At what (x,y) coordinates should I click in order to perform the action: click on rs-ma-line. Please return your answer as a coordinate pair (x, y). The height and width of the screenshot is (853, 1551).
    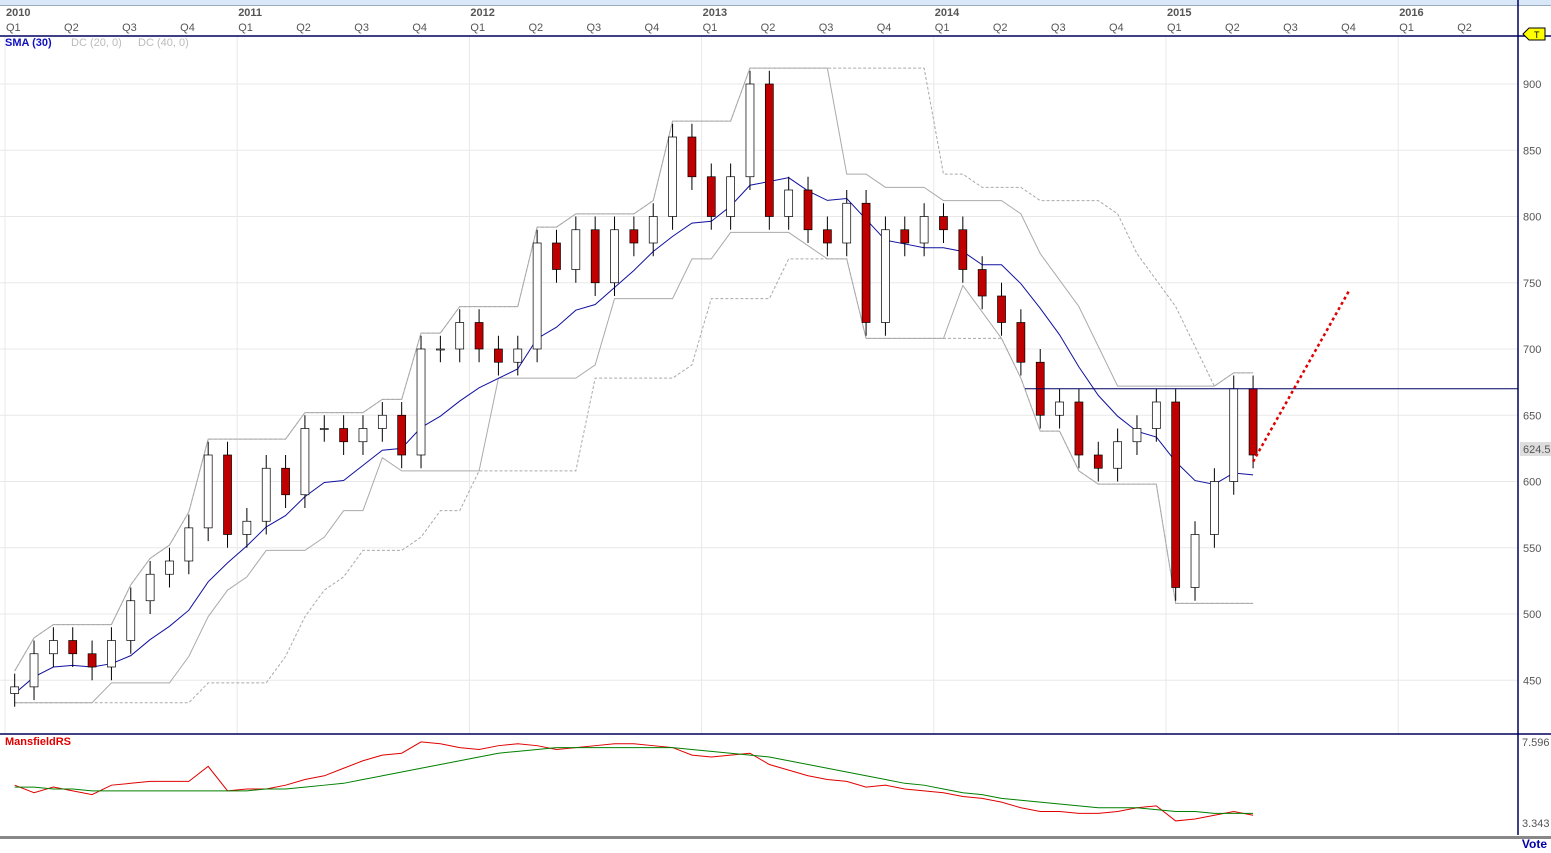
    Looking at the image, I should click on (634, 780).